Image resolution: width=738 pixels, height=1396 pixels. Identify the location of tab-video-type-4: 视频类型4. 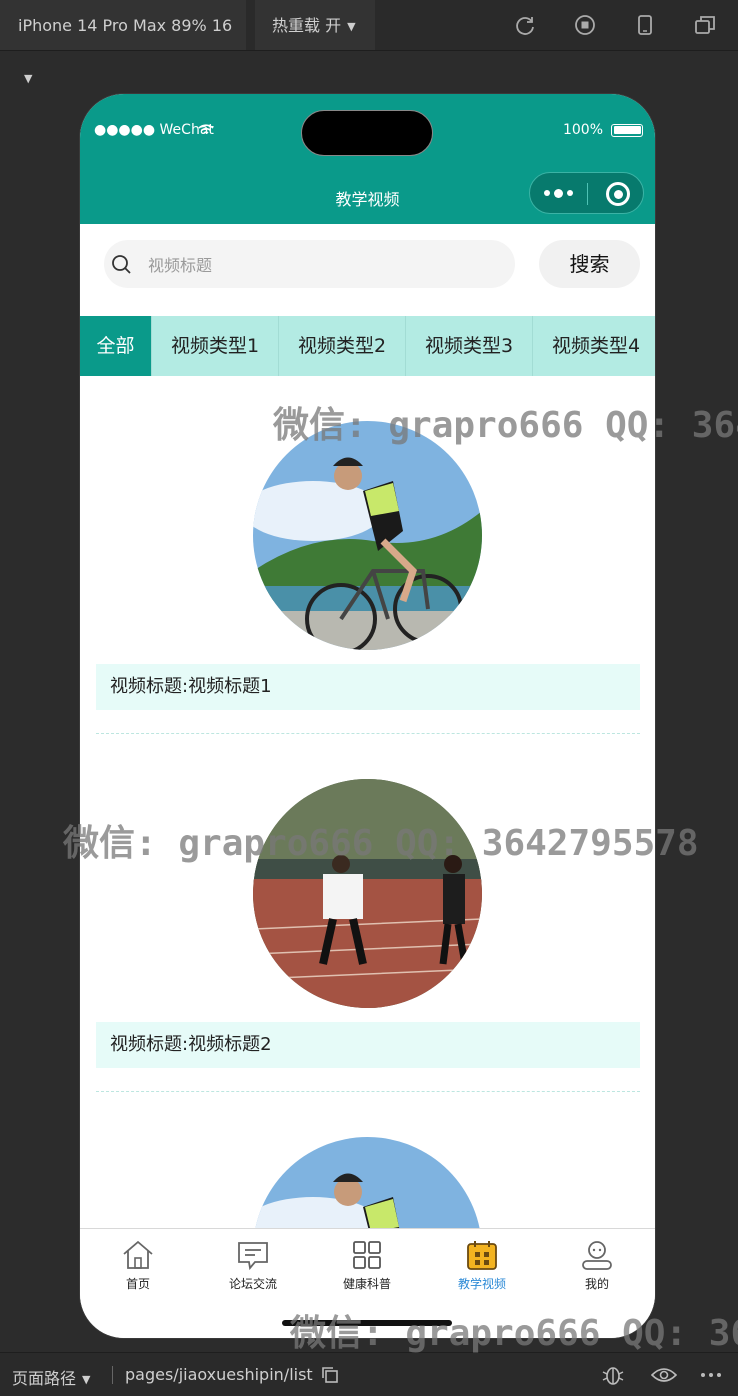
(594, 346).